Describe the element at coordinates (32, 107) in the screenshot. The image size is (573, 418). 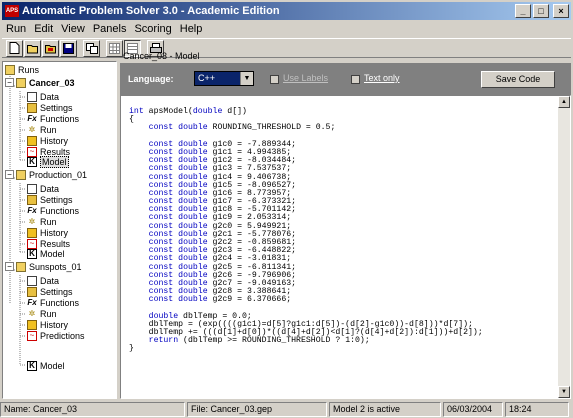
I see `settings-icon` at that location.